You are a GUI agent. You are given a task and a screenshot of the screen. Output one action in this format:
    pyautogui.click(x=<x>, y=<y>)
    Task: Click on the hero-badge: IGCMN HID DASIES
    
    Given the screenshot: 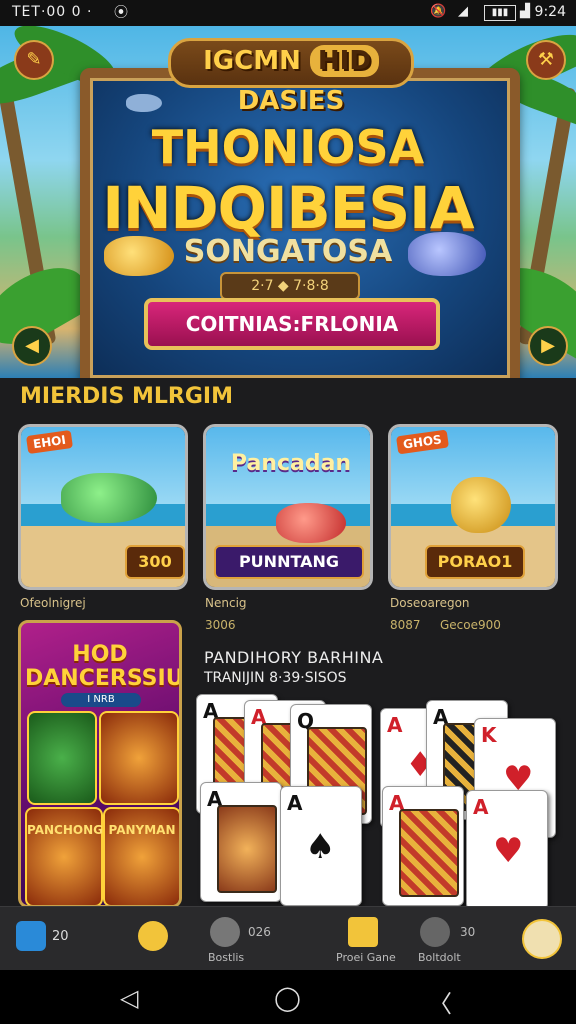 What is the action you would take?
    pyautogui.click(x=291, y=77)
    